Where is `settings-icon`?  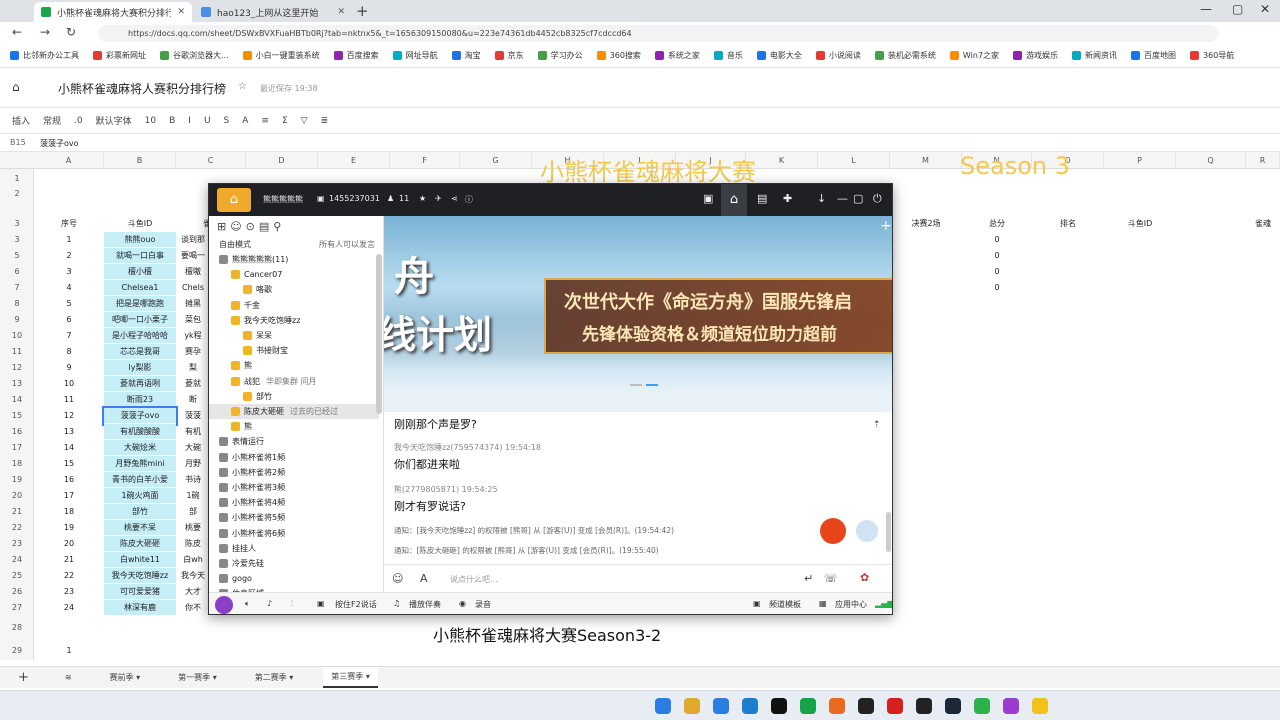
settings-icon is located at coordinates (867, 531).